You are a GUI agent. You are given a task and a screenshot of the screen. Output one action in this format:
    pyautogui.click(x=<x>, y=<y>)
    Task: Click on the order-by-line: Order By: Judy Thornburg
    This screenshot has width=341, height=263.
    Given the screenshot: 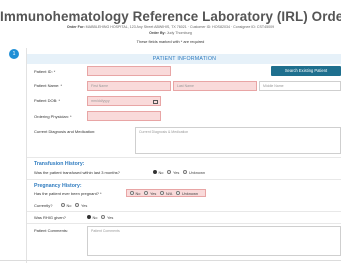 What is the action you would take?
    pyautogui.click(x=170, y=33)
    